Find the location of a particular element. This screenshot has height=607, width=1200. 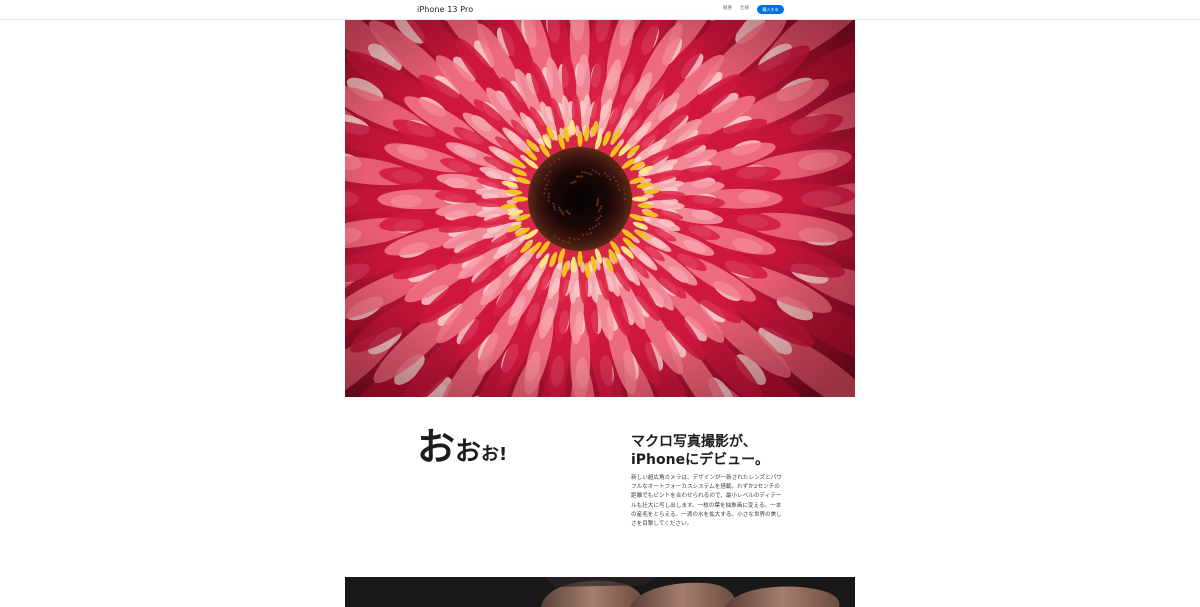

buy-button: 購入する is located at coordinates (770, 9).